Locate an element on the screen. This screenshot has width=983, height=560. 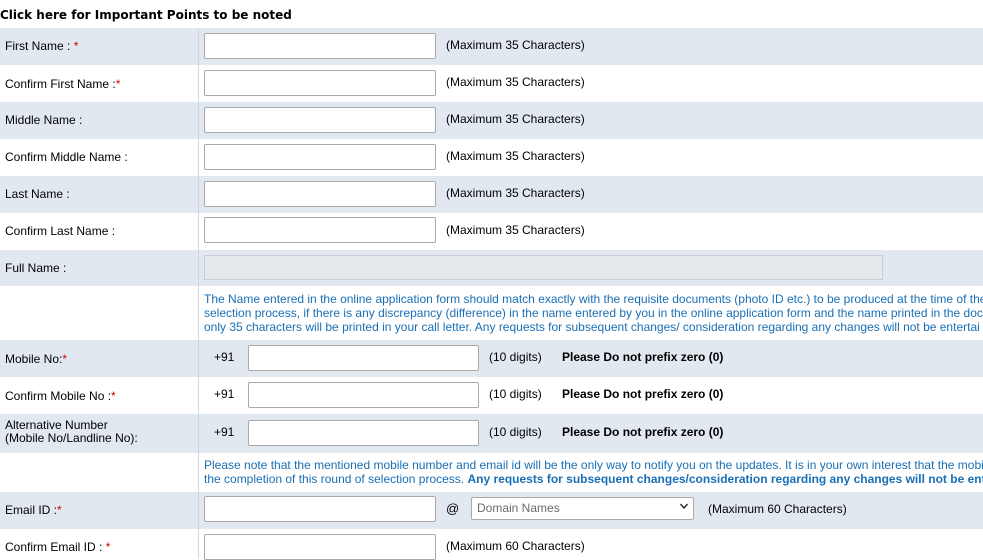
first-name-label: First Name : * is located at coordinates (41, 46).